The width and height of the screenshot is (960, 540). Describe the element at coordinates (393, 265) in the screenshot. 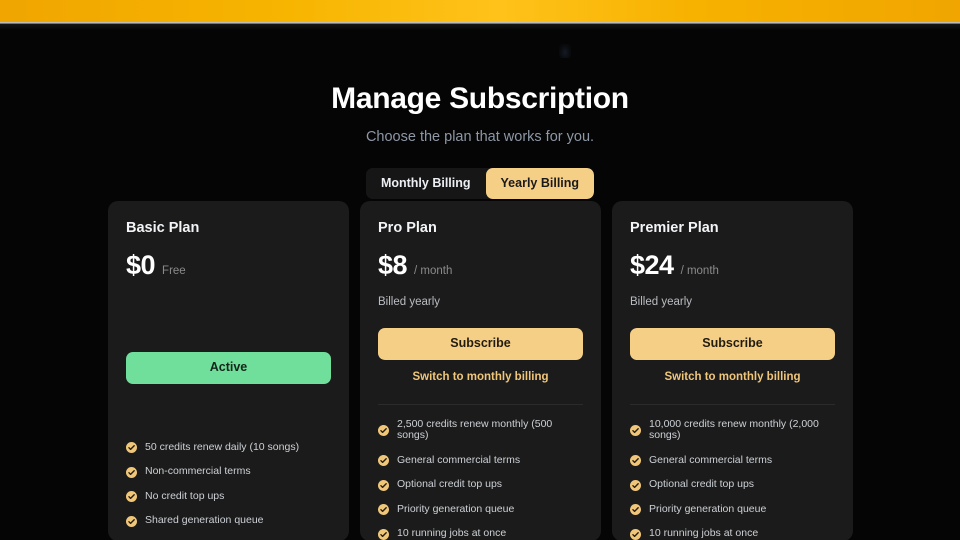

I see `plan-price: $8` at that location.